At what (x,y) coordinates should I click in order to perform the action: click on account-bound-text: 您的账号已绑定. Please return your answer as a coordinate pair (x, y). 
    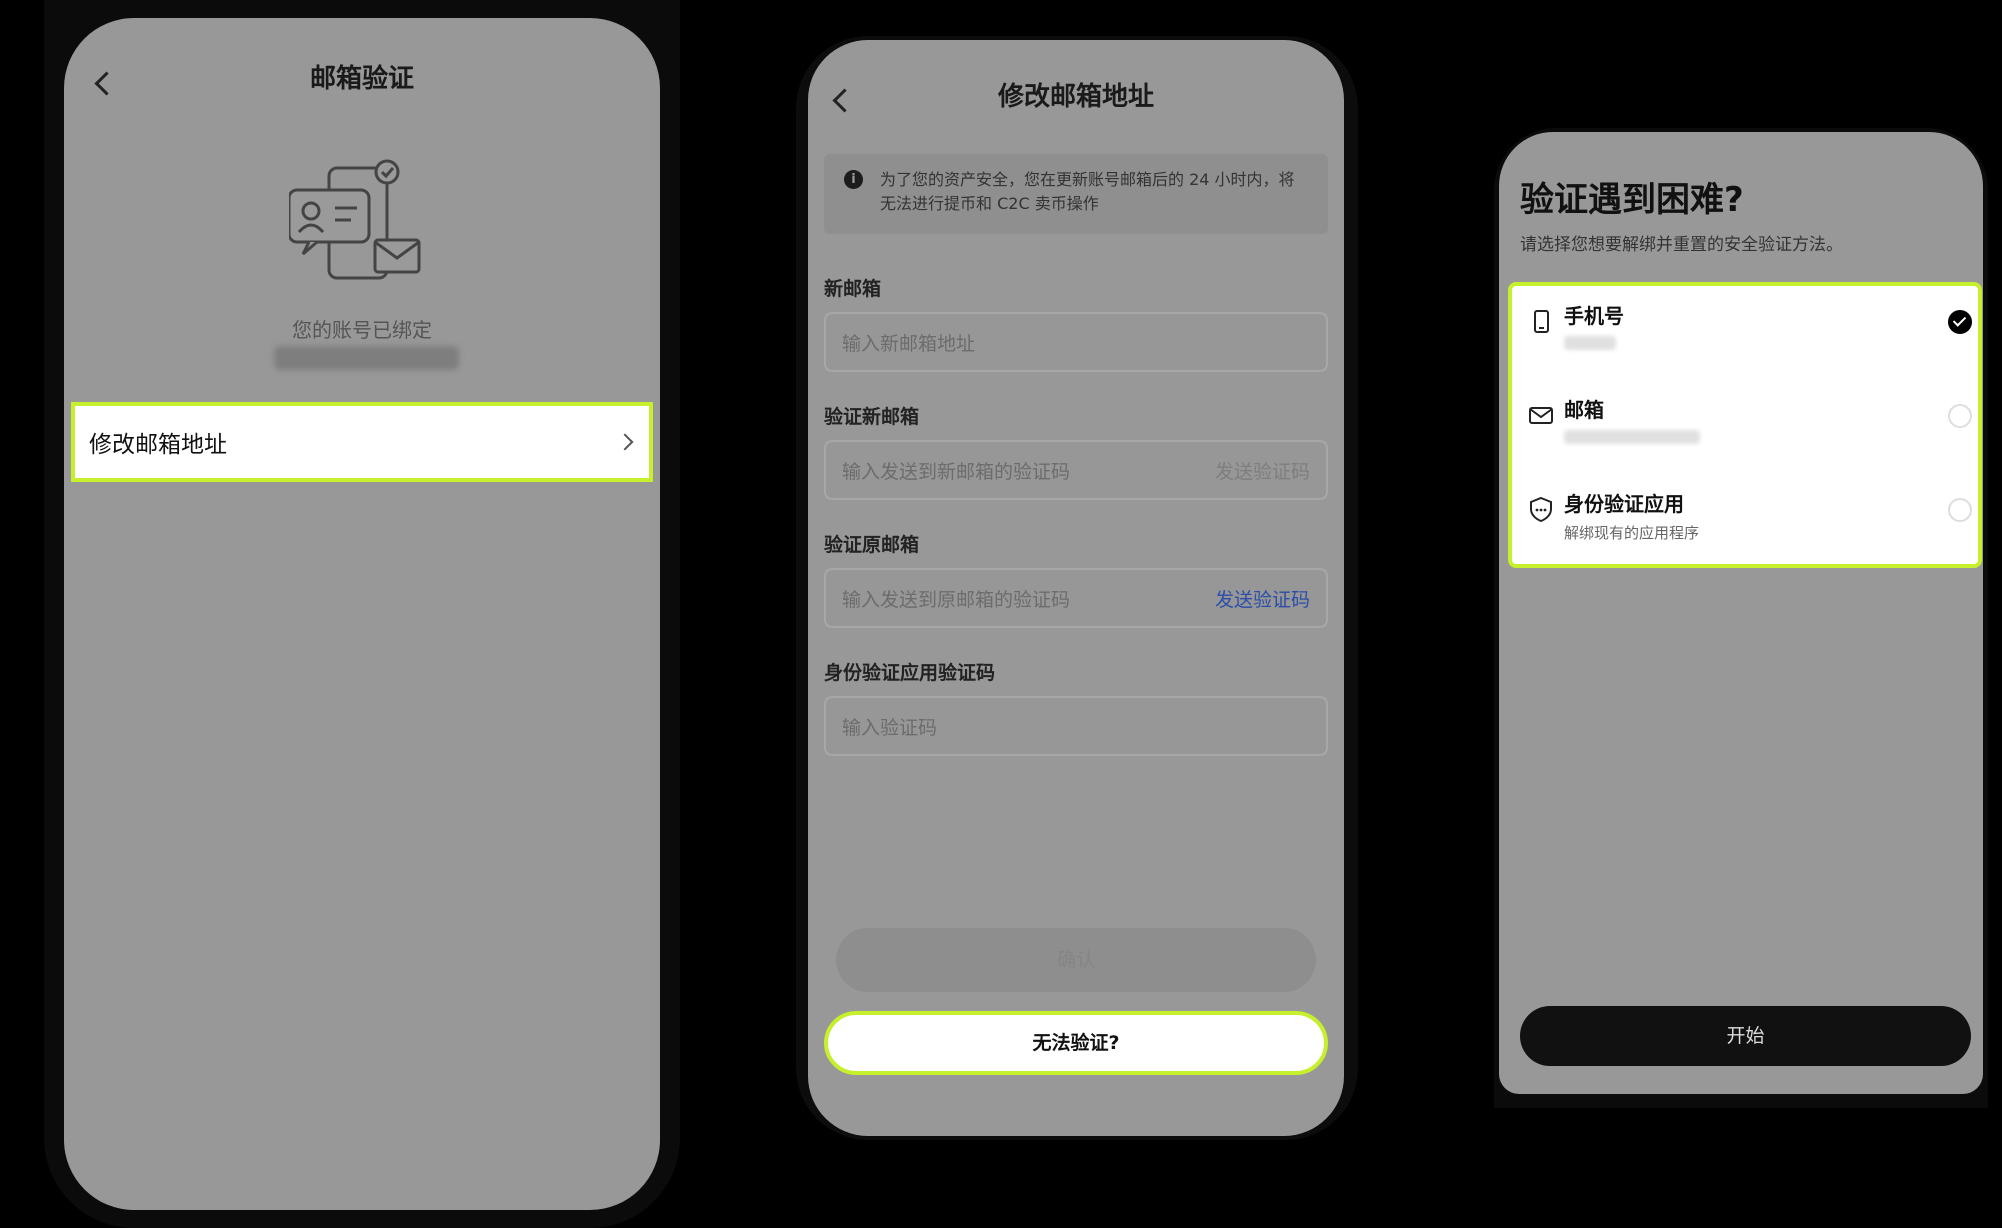
    Looking at the image, I should click on (362, 330).